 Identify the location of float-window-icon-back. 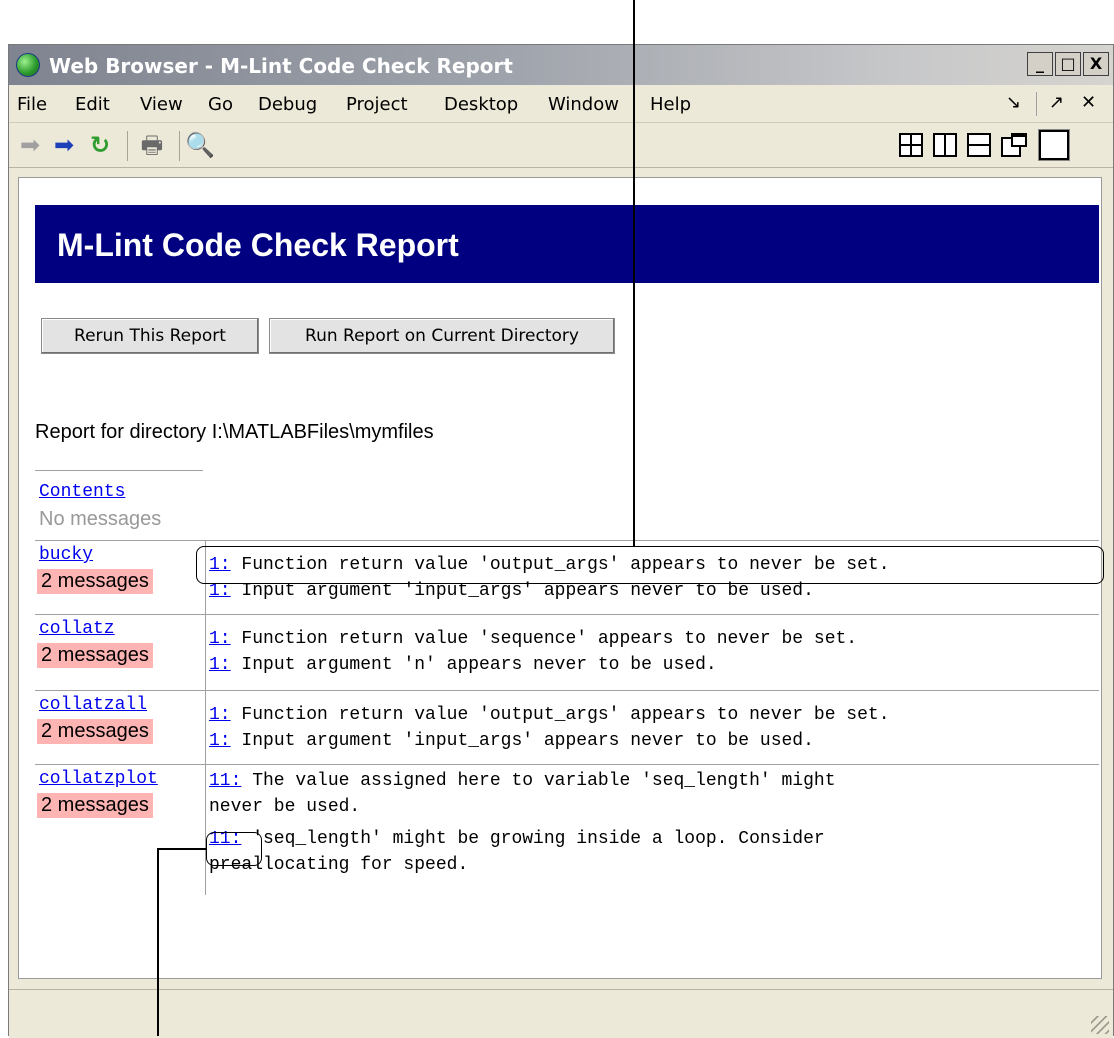
(1019, 140).